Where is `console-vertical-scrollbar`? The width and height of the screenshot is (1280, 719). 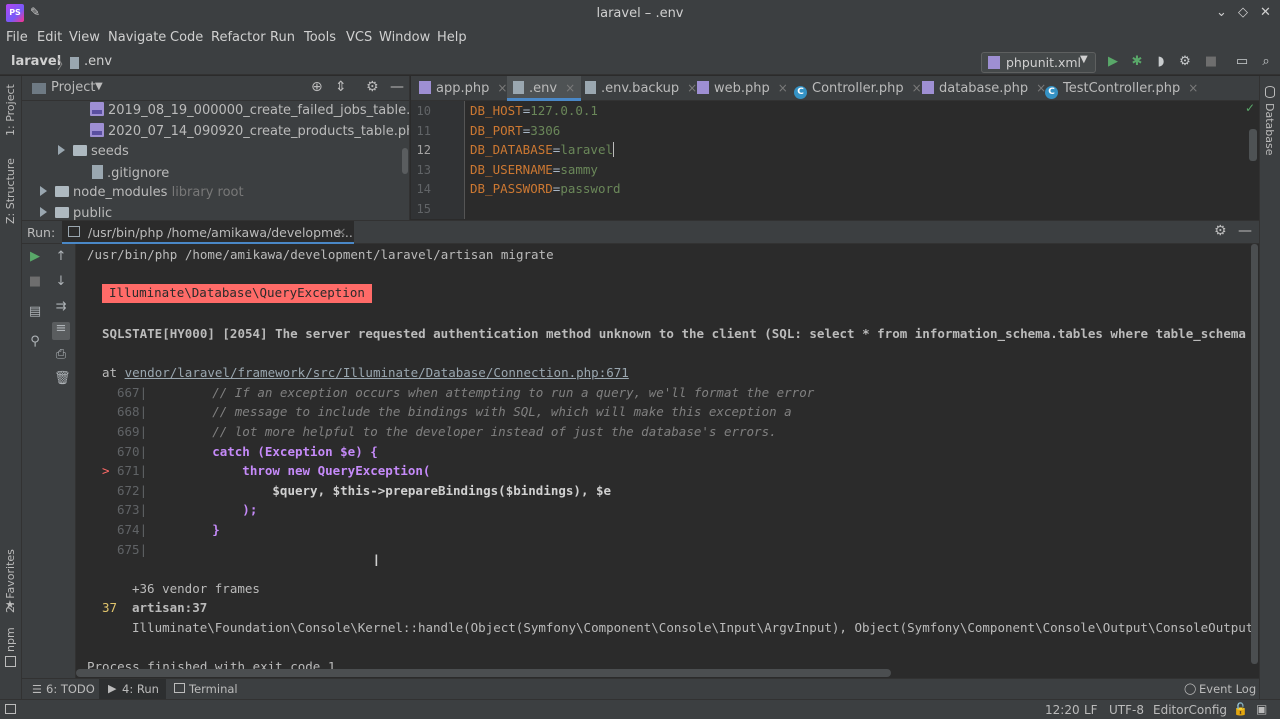 console-vertical-scrollbar is located at coordinates (1254, 454).